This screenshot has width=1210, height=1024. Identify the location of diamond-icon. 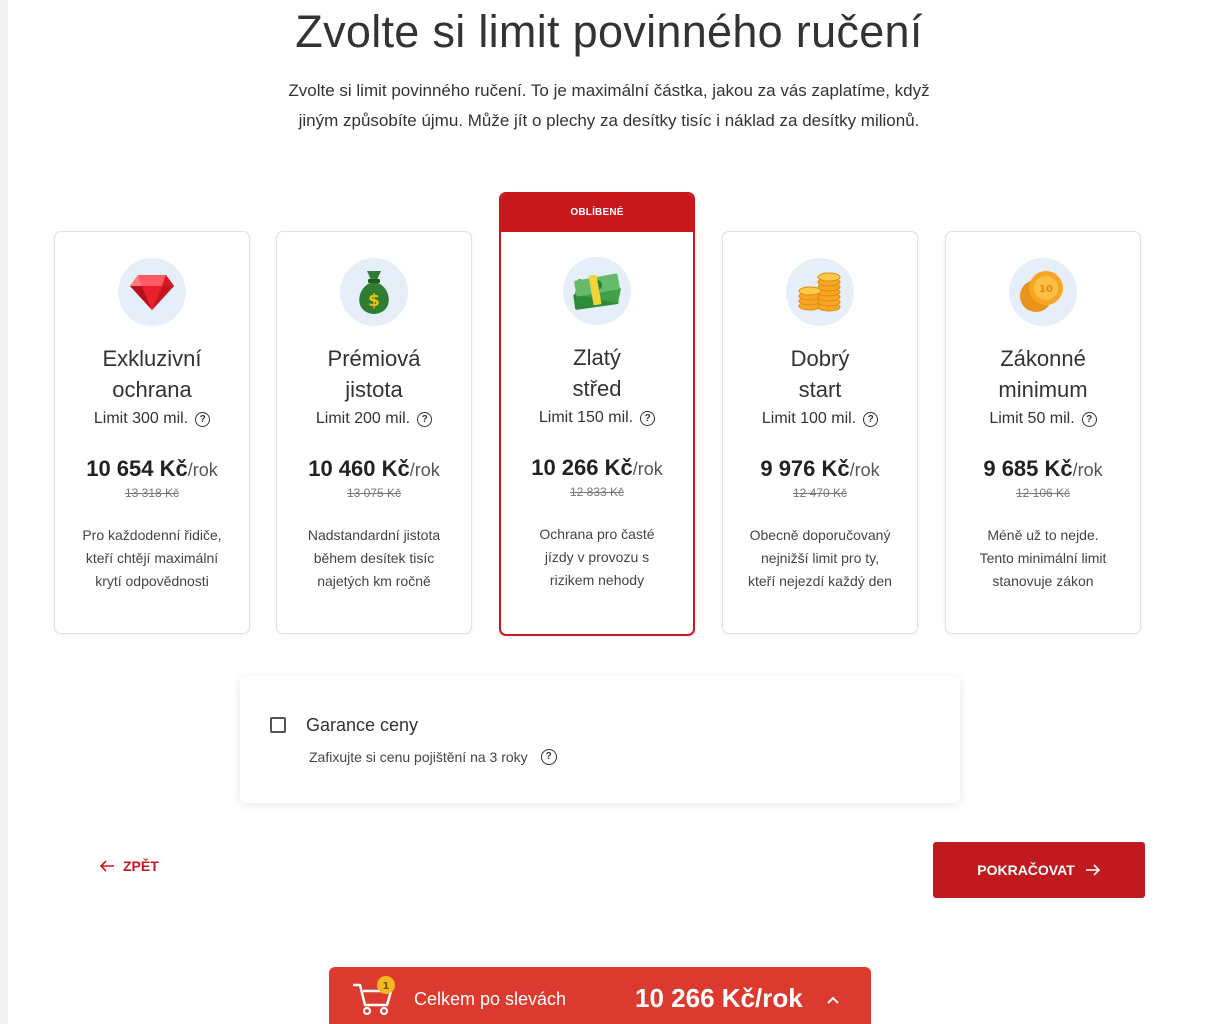
(152, 292).